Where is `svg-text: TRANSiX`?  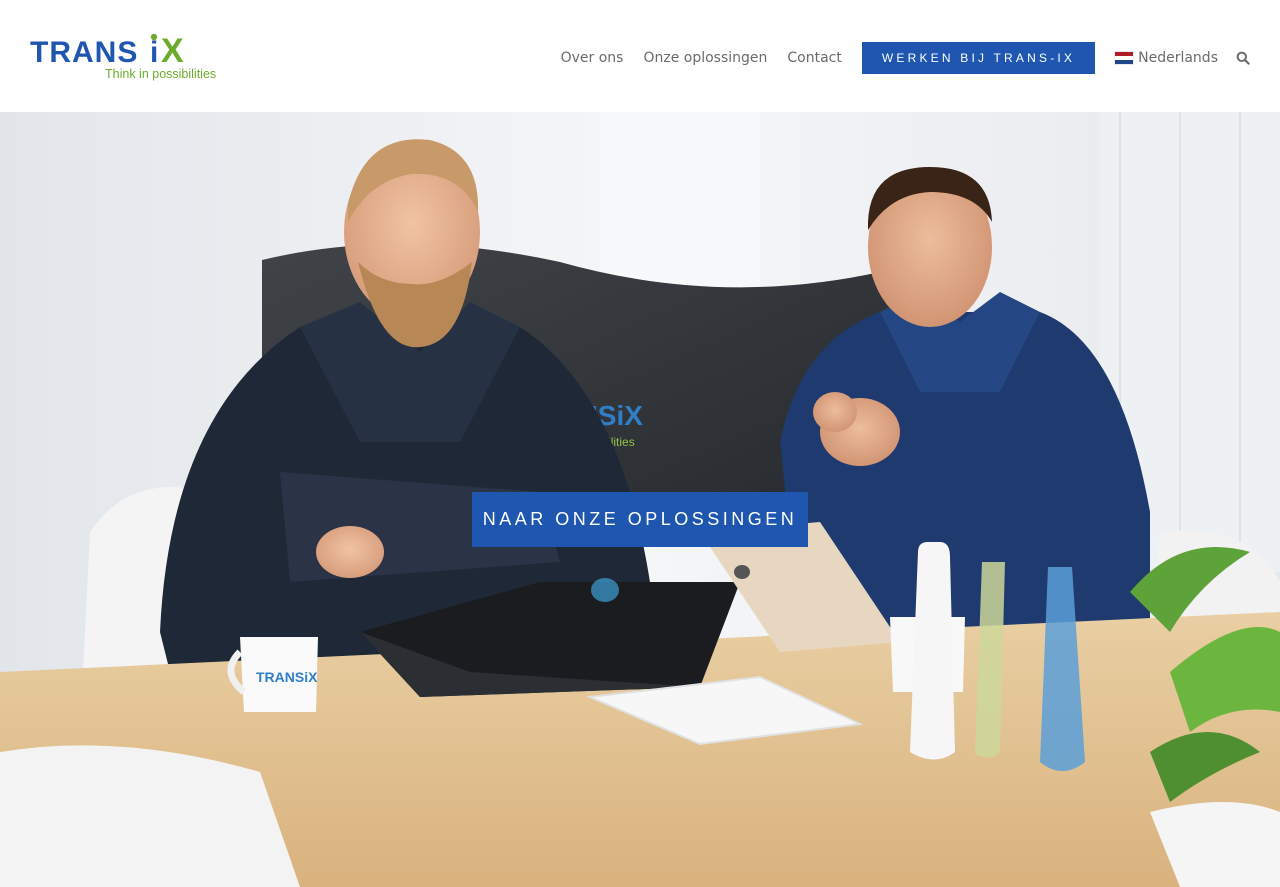 svg-text: TRANSiX is located at coordinates (287, 677).